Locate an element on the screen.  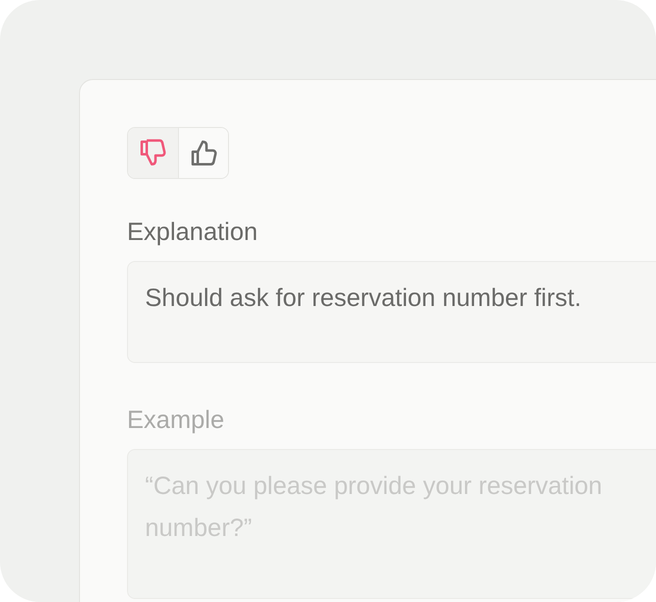
thumbs-up-icon is located at coordinates (203, 153).